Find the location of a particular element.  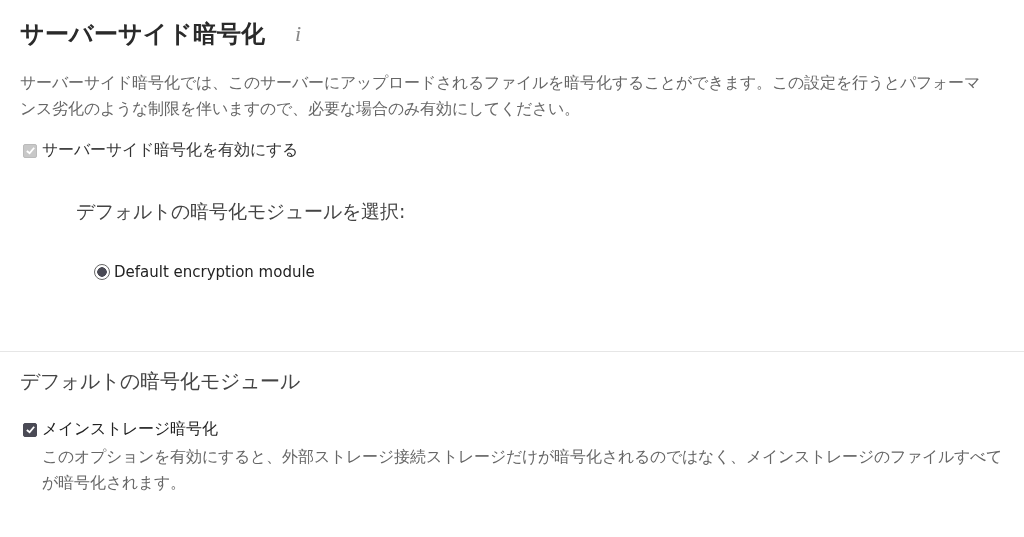

checkbox-label: サーバーサイド暗号化を有効にする is located at coordinates (170, 150).